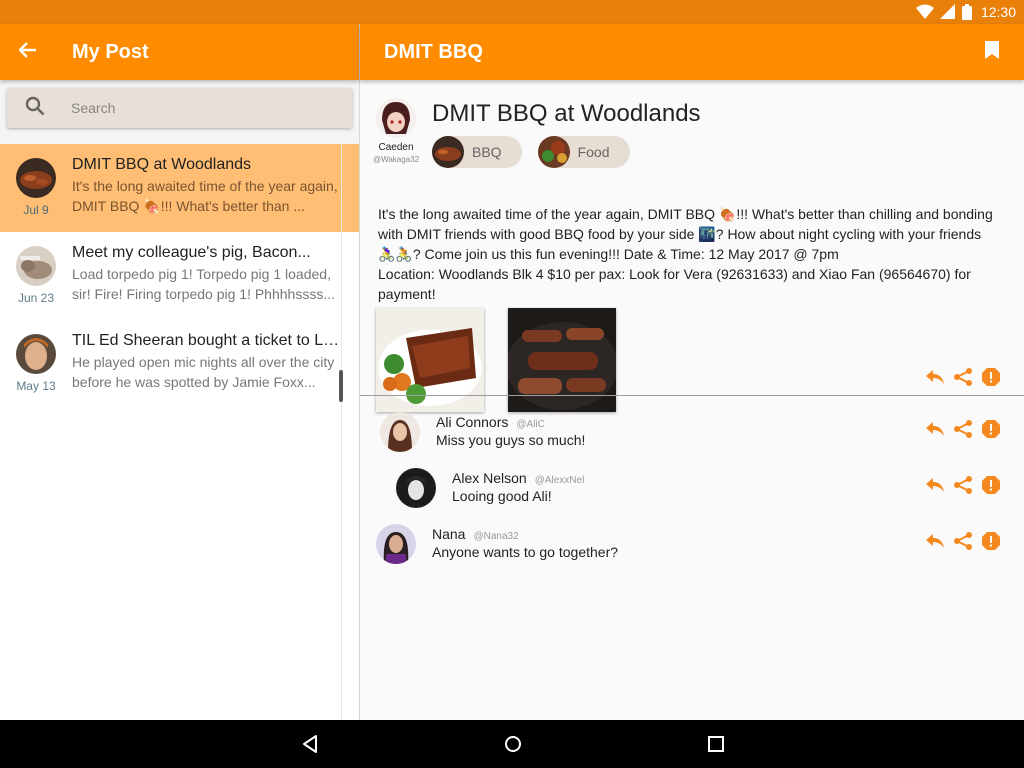  I want to click on search-container: Search, so click(179, 112).